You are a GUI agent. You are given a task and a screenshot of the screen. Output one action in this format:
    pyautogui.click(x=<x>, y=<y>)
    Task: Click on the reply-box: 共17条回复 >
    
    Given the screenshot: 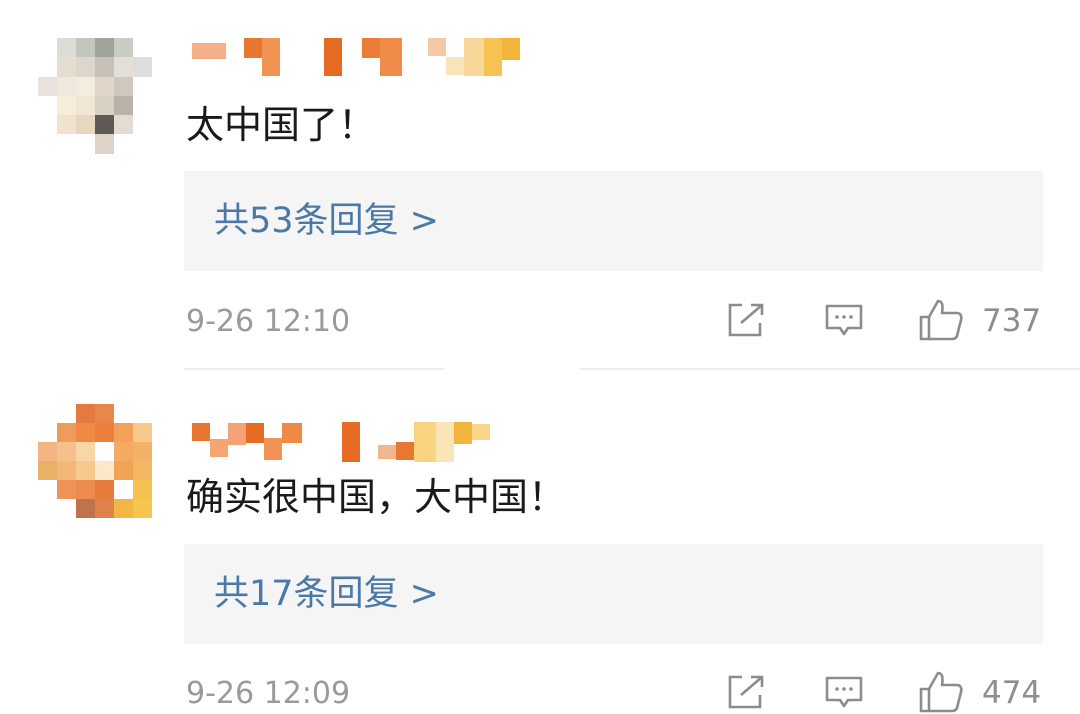 What is the action you would take?
    pyautogui.click(x=613, y=594)
    